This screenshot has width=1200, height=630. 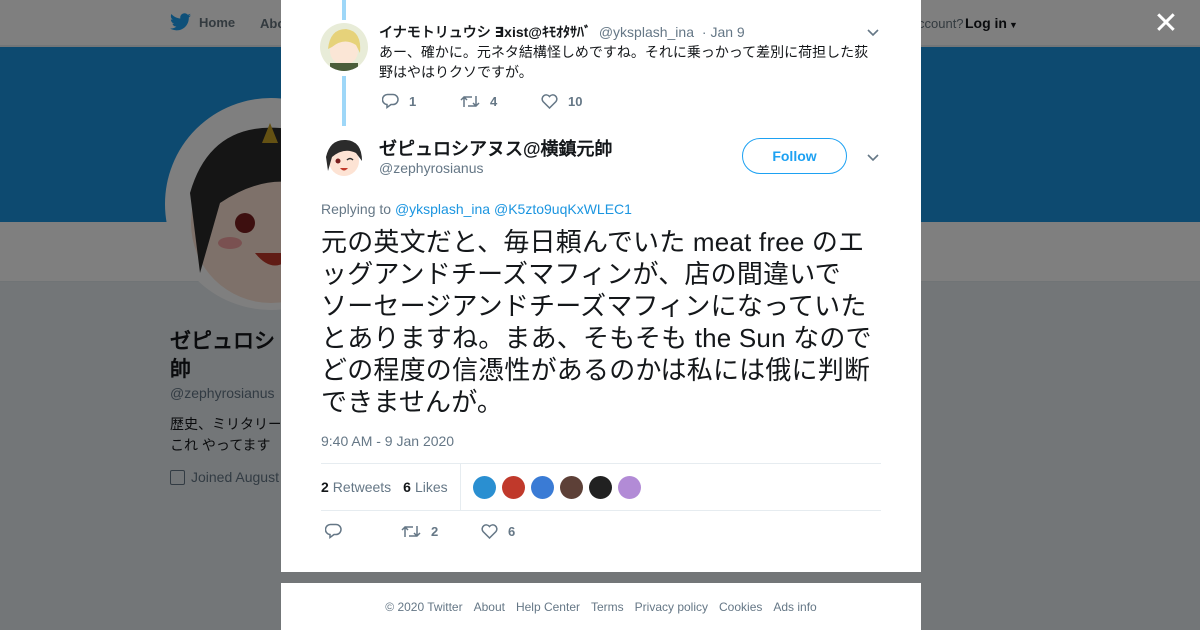 What do you see at coordinates (575, 101) in the screenshot?
I see `like-count: 10` at bounding box center [575, 101].